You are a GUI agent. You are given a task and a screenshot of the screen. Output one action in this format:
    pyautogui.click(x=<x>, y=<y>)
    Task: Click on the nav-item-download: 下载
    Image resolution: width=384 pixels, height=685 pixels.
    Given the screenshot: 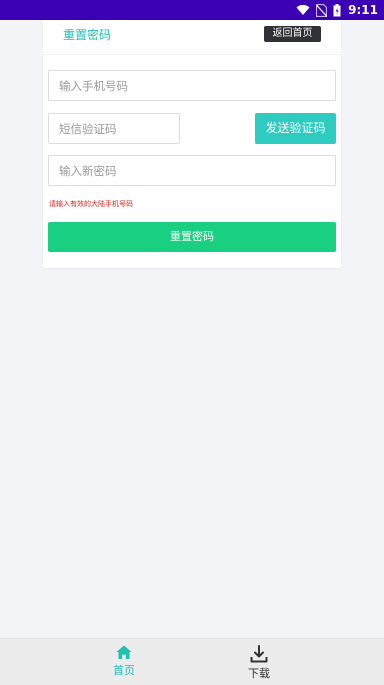 What is the action you would take?
    pyautogui.click(x=259, y=663)
    